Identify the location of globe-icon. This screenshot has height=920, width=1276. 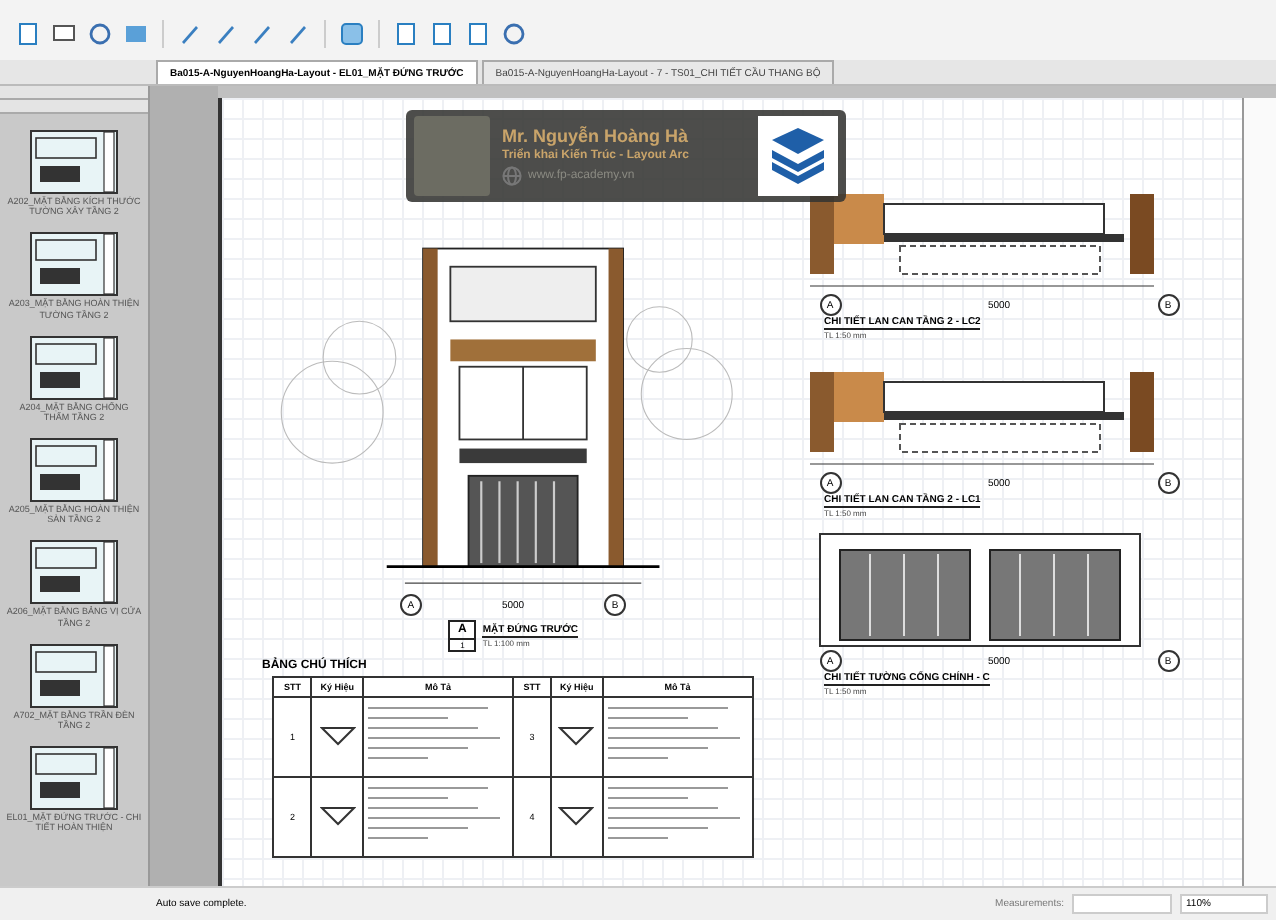
(512, 176).